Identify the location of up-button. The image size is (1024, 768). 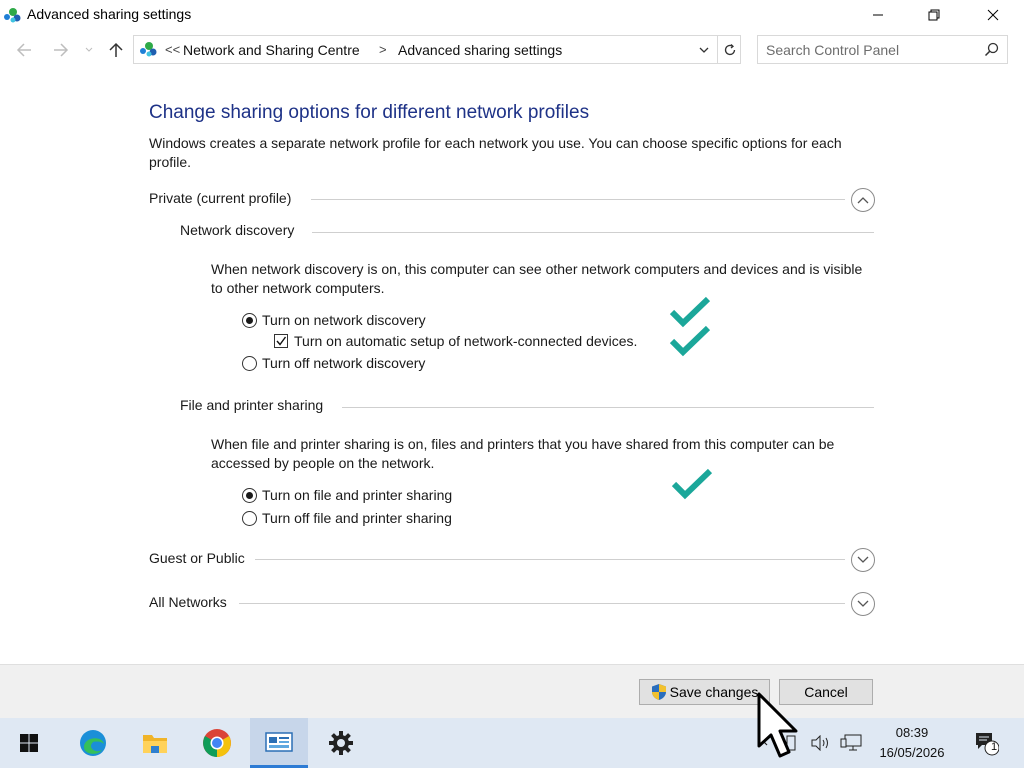
(116, 50).